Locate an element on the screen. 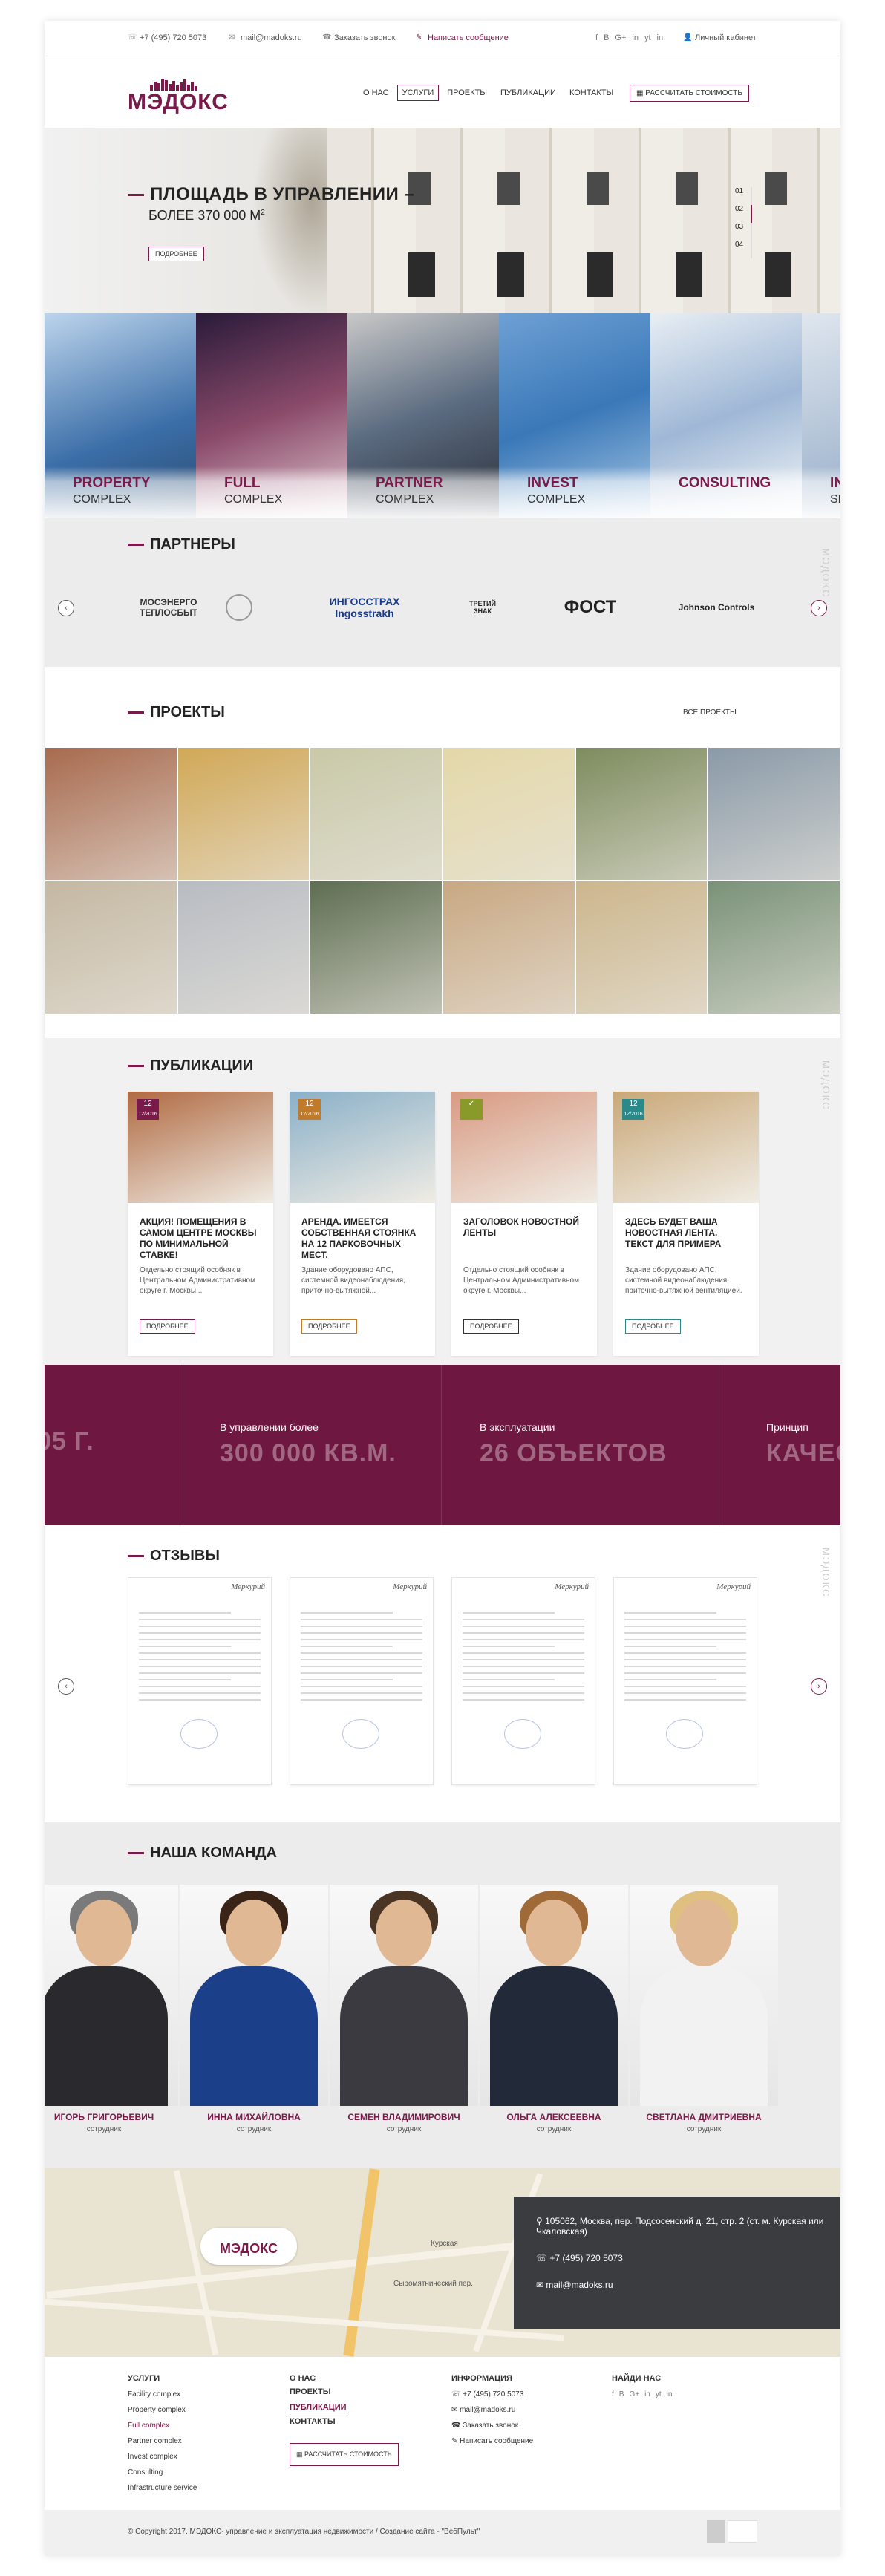 This screenshot has height=2576, width=885. footer-link: ПУБЛИКАЦИИ is located at coordinates (318, 2407).